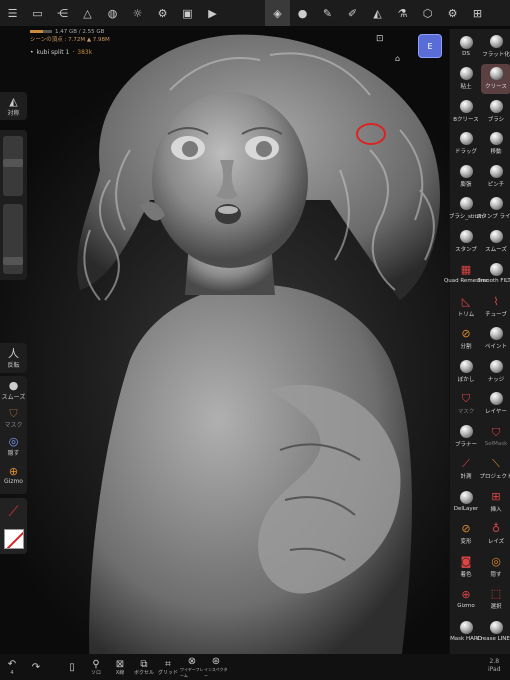 The height and width of the screenshot is (680, 510). I want to click on split-tool: ⊘ 分割, so click(466, 339).